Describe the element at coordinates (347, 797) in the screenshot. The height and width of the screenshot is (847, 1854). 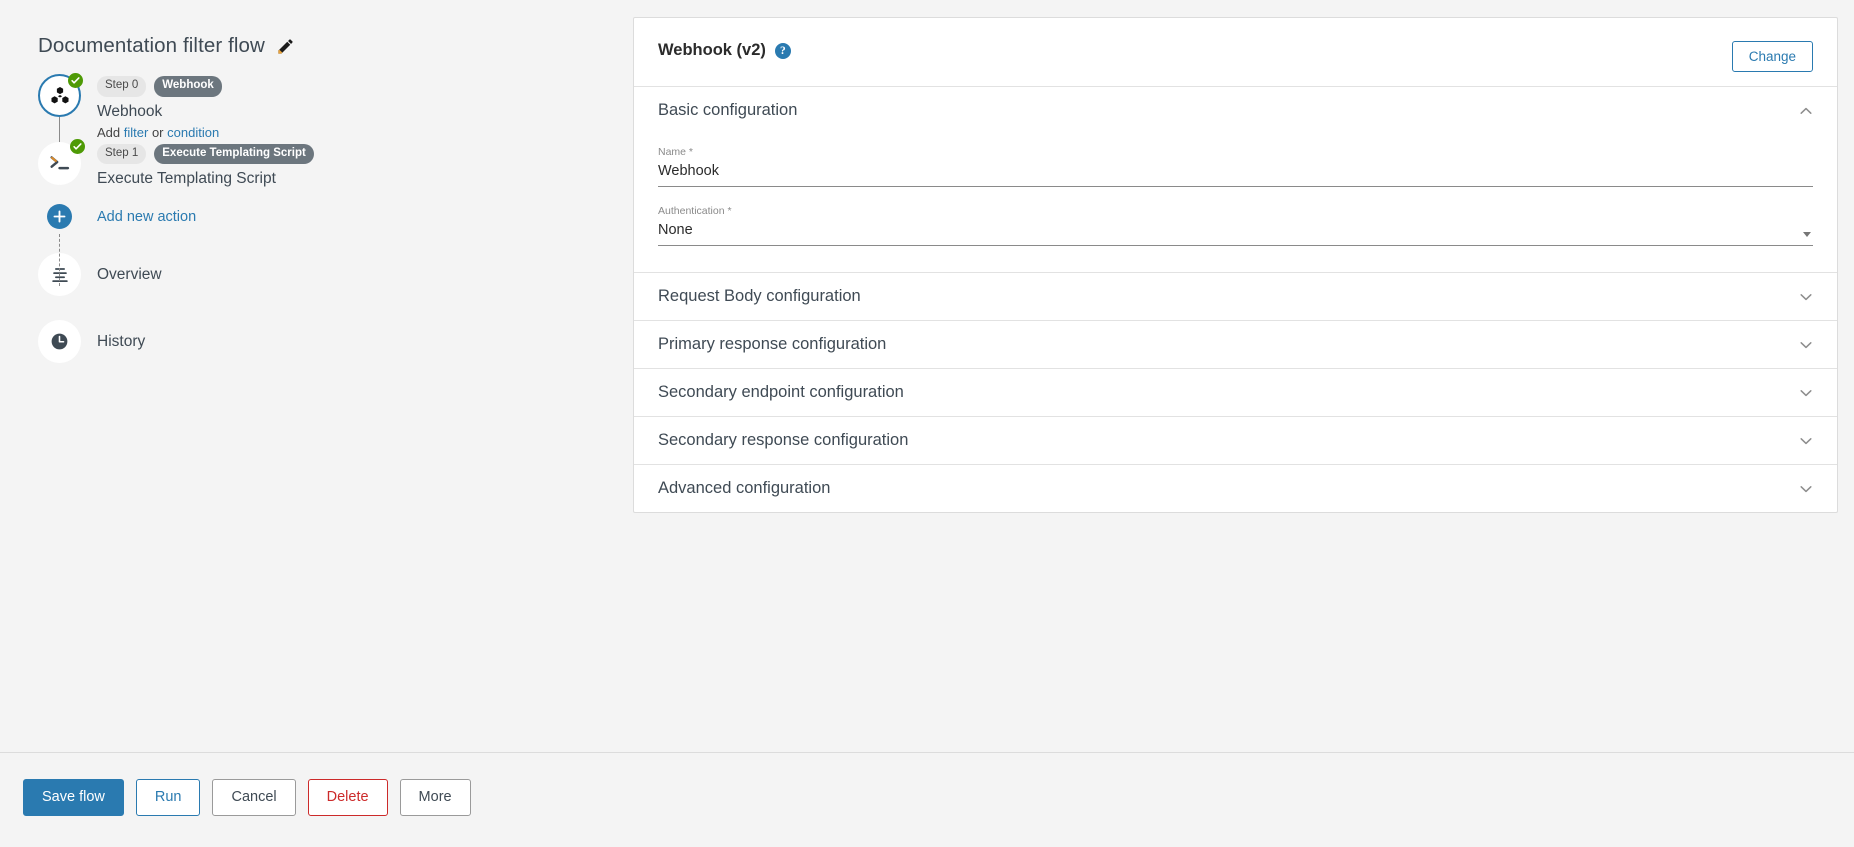
I see `delete-button: Delete` at that location.